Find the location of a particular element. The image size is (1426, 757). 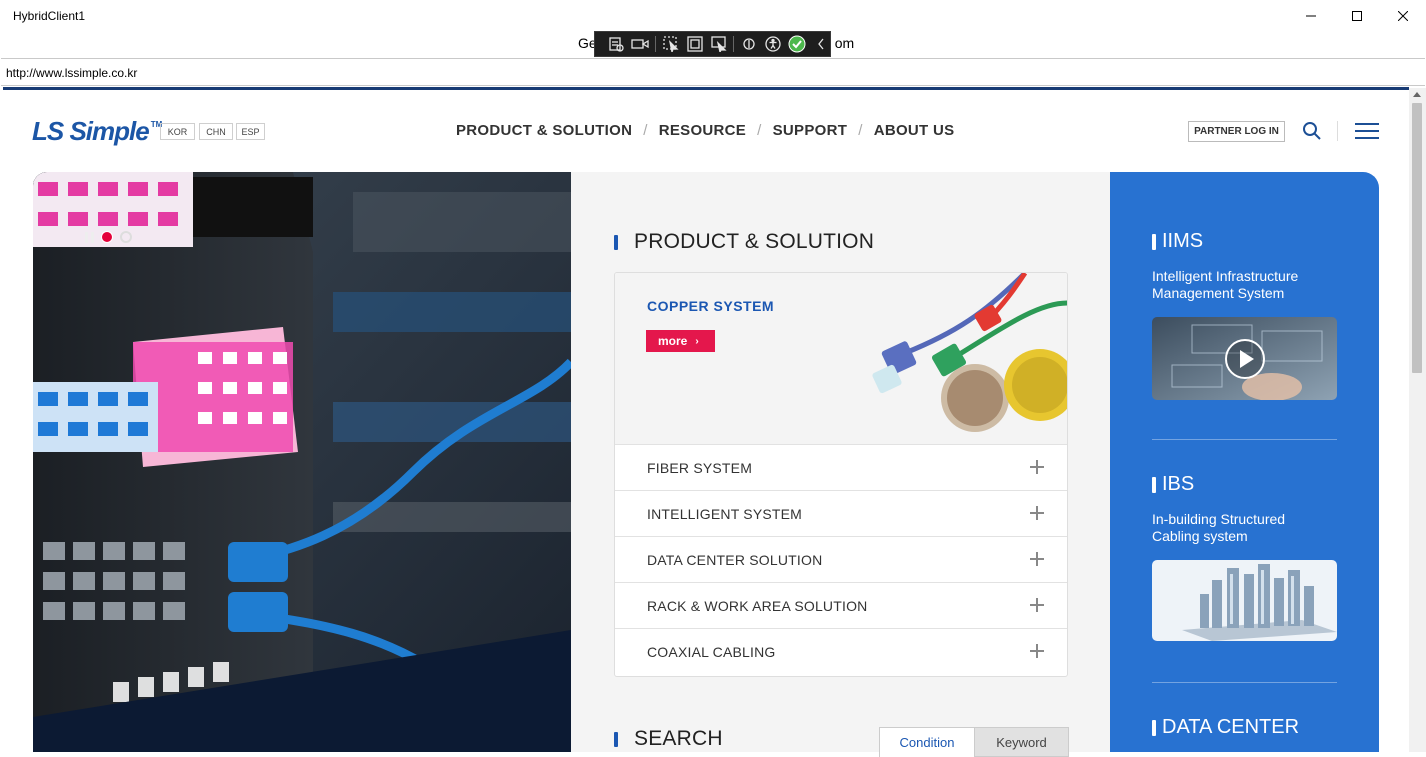

product-solution-title: PRODUCT & SOLUTION is located at coordinates (754, 241).